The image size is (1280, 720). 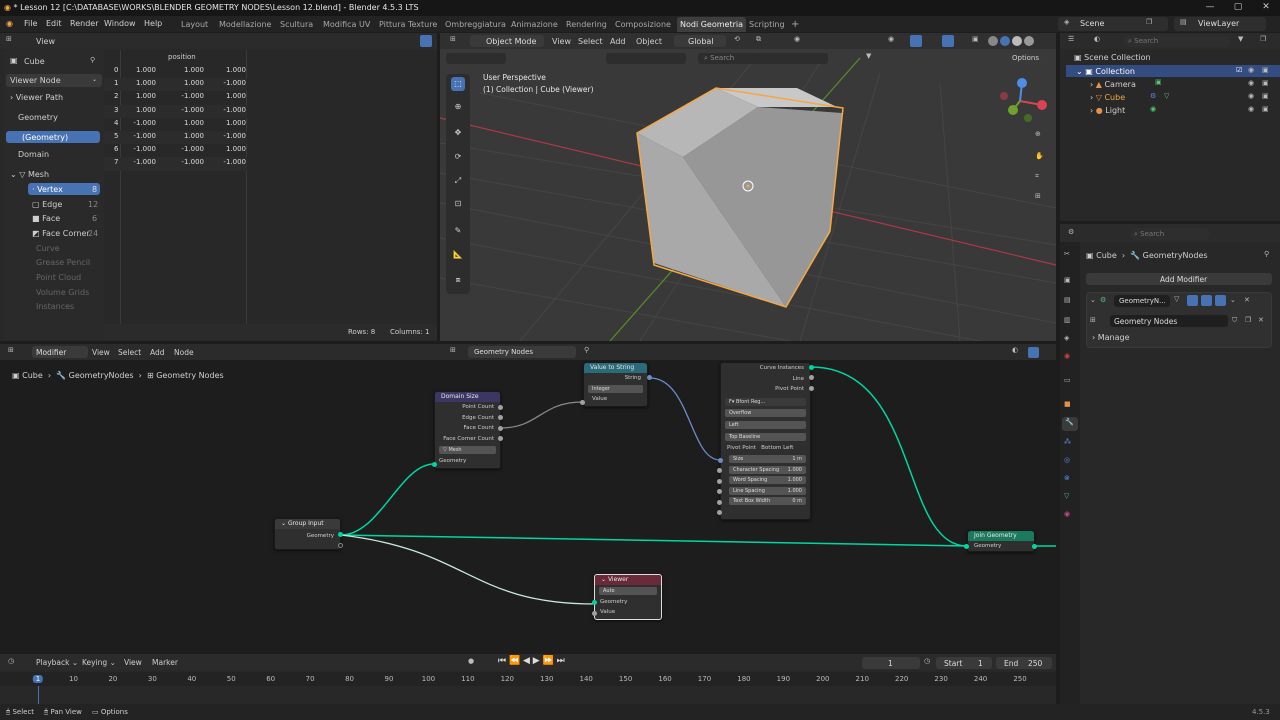 What do you see at coordinates (1067, 254) in the screenshot?
I see `tool-tab-icon: ✂` at bounding box center [1067, 254].